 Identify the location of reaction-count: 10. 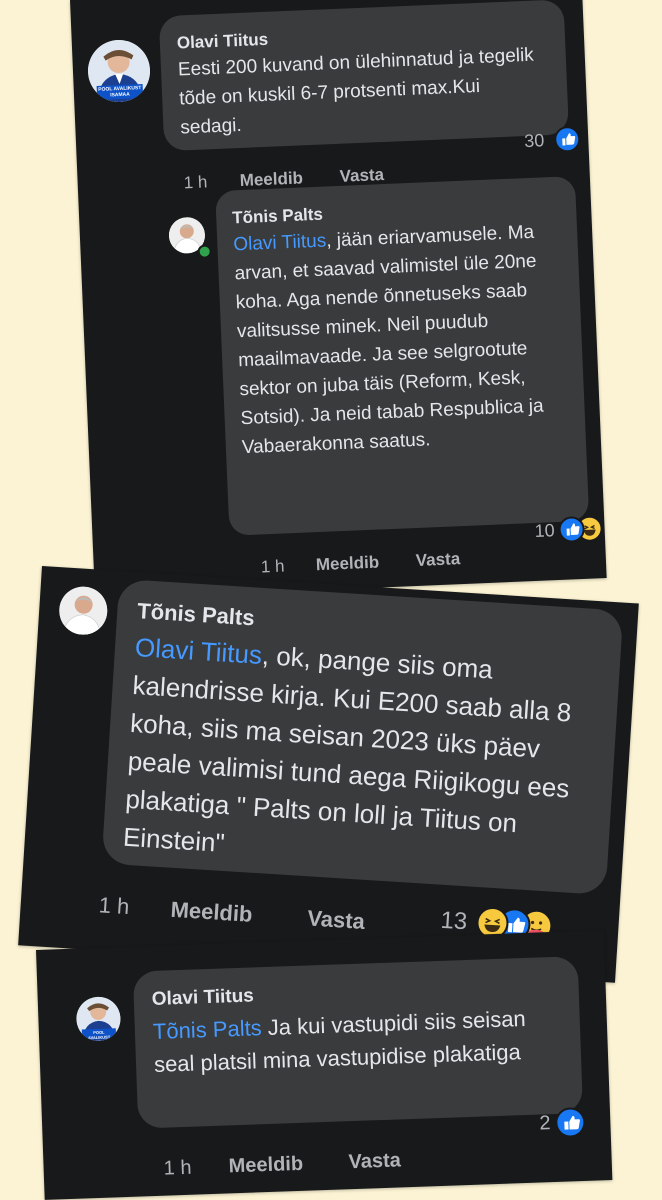
(544, 531).